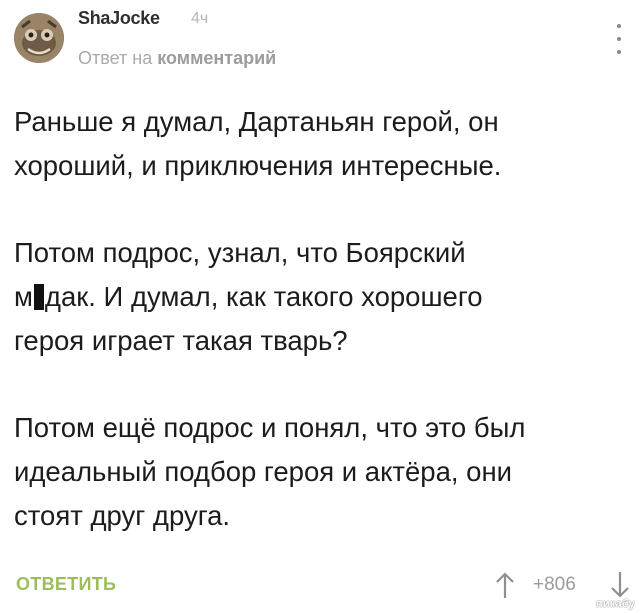 This screenshot has height=613, width=640. What do you see at coordinates (200, 18) in the screenshot?
I see `comment-time: 4ч` at bounding box center [200, 18].